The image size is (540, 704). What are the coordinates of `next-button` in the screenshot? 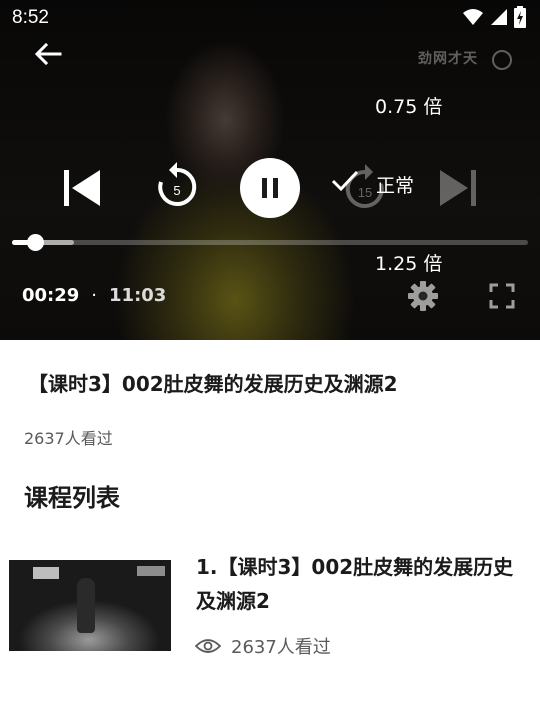 It's located at (458, 188).